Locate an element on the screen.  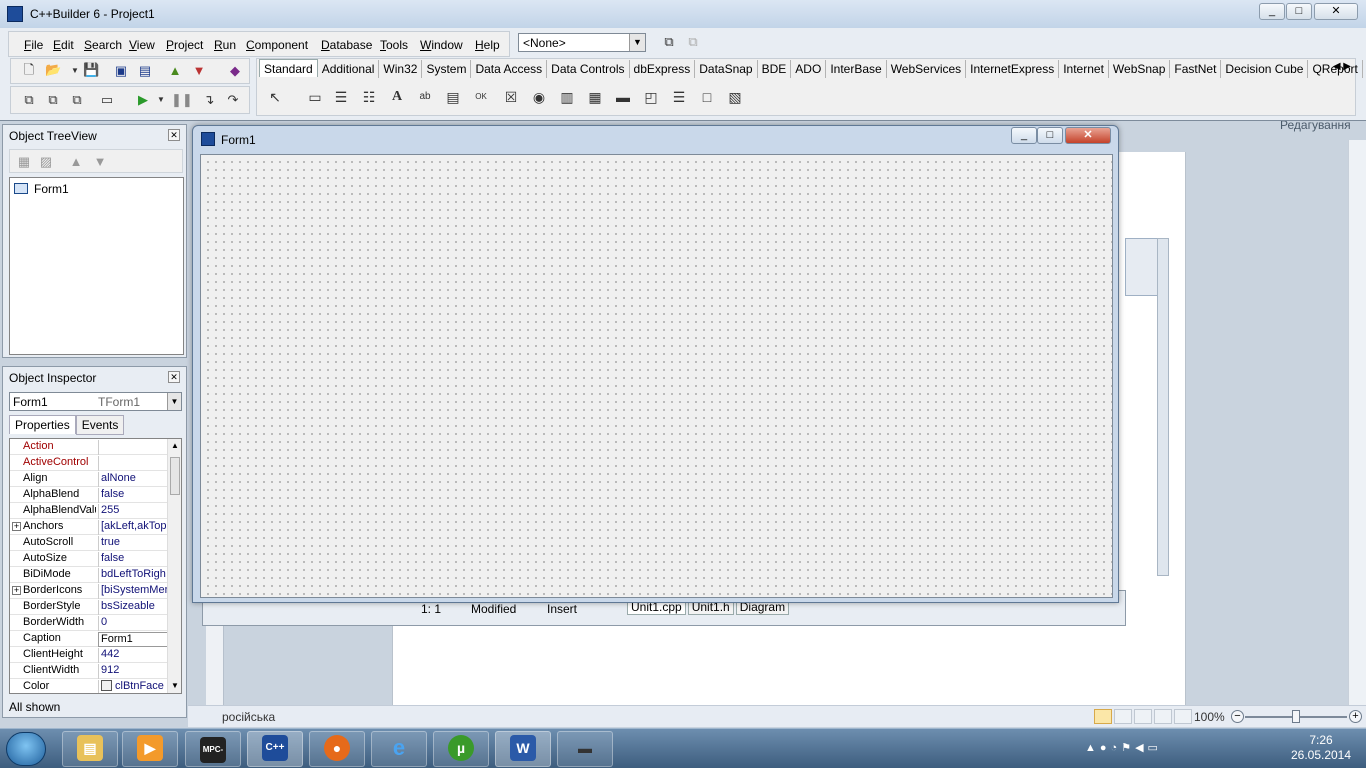
menu-help: Help is located at coordinates (487, 45).